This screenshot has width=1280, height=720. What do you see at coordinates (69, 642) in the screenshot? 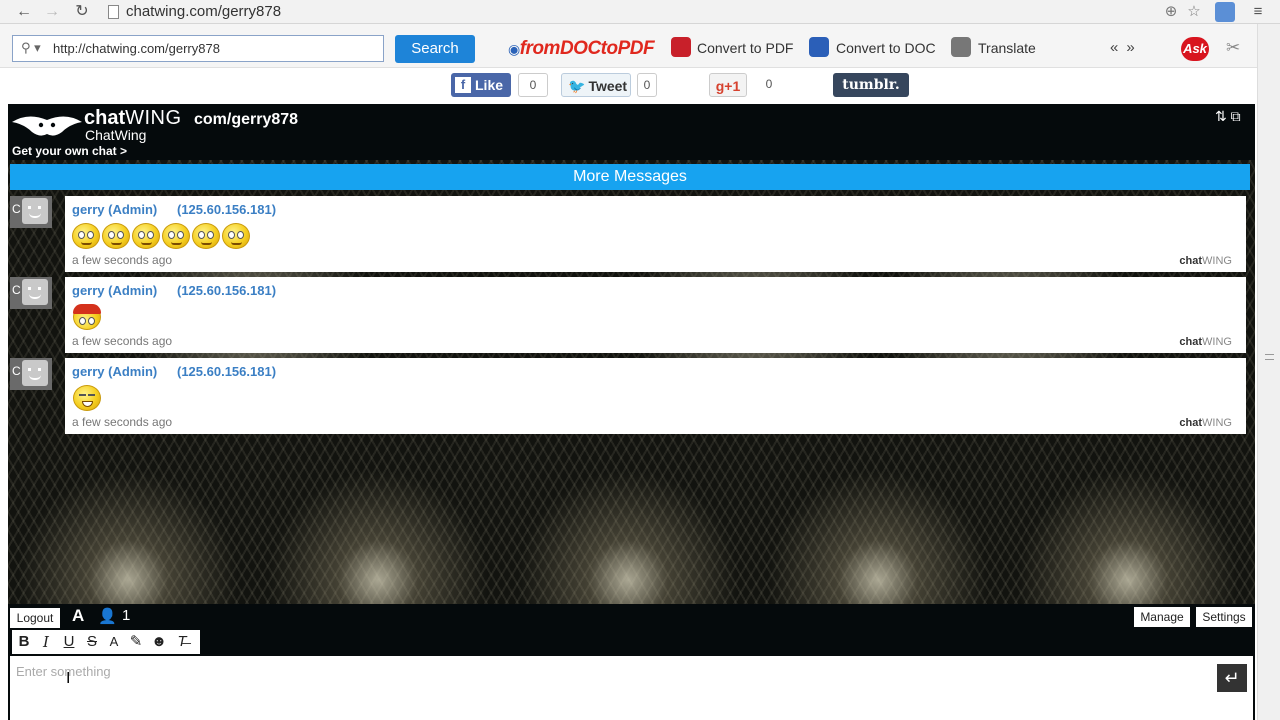
I see `underline-button: U` at bounding box center [69, 642].